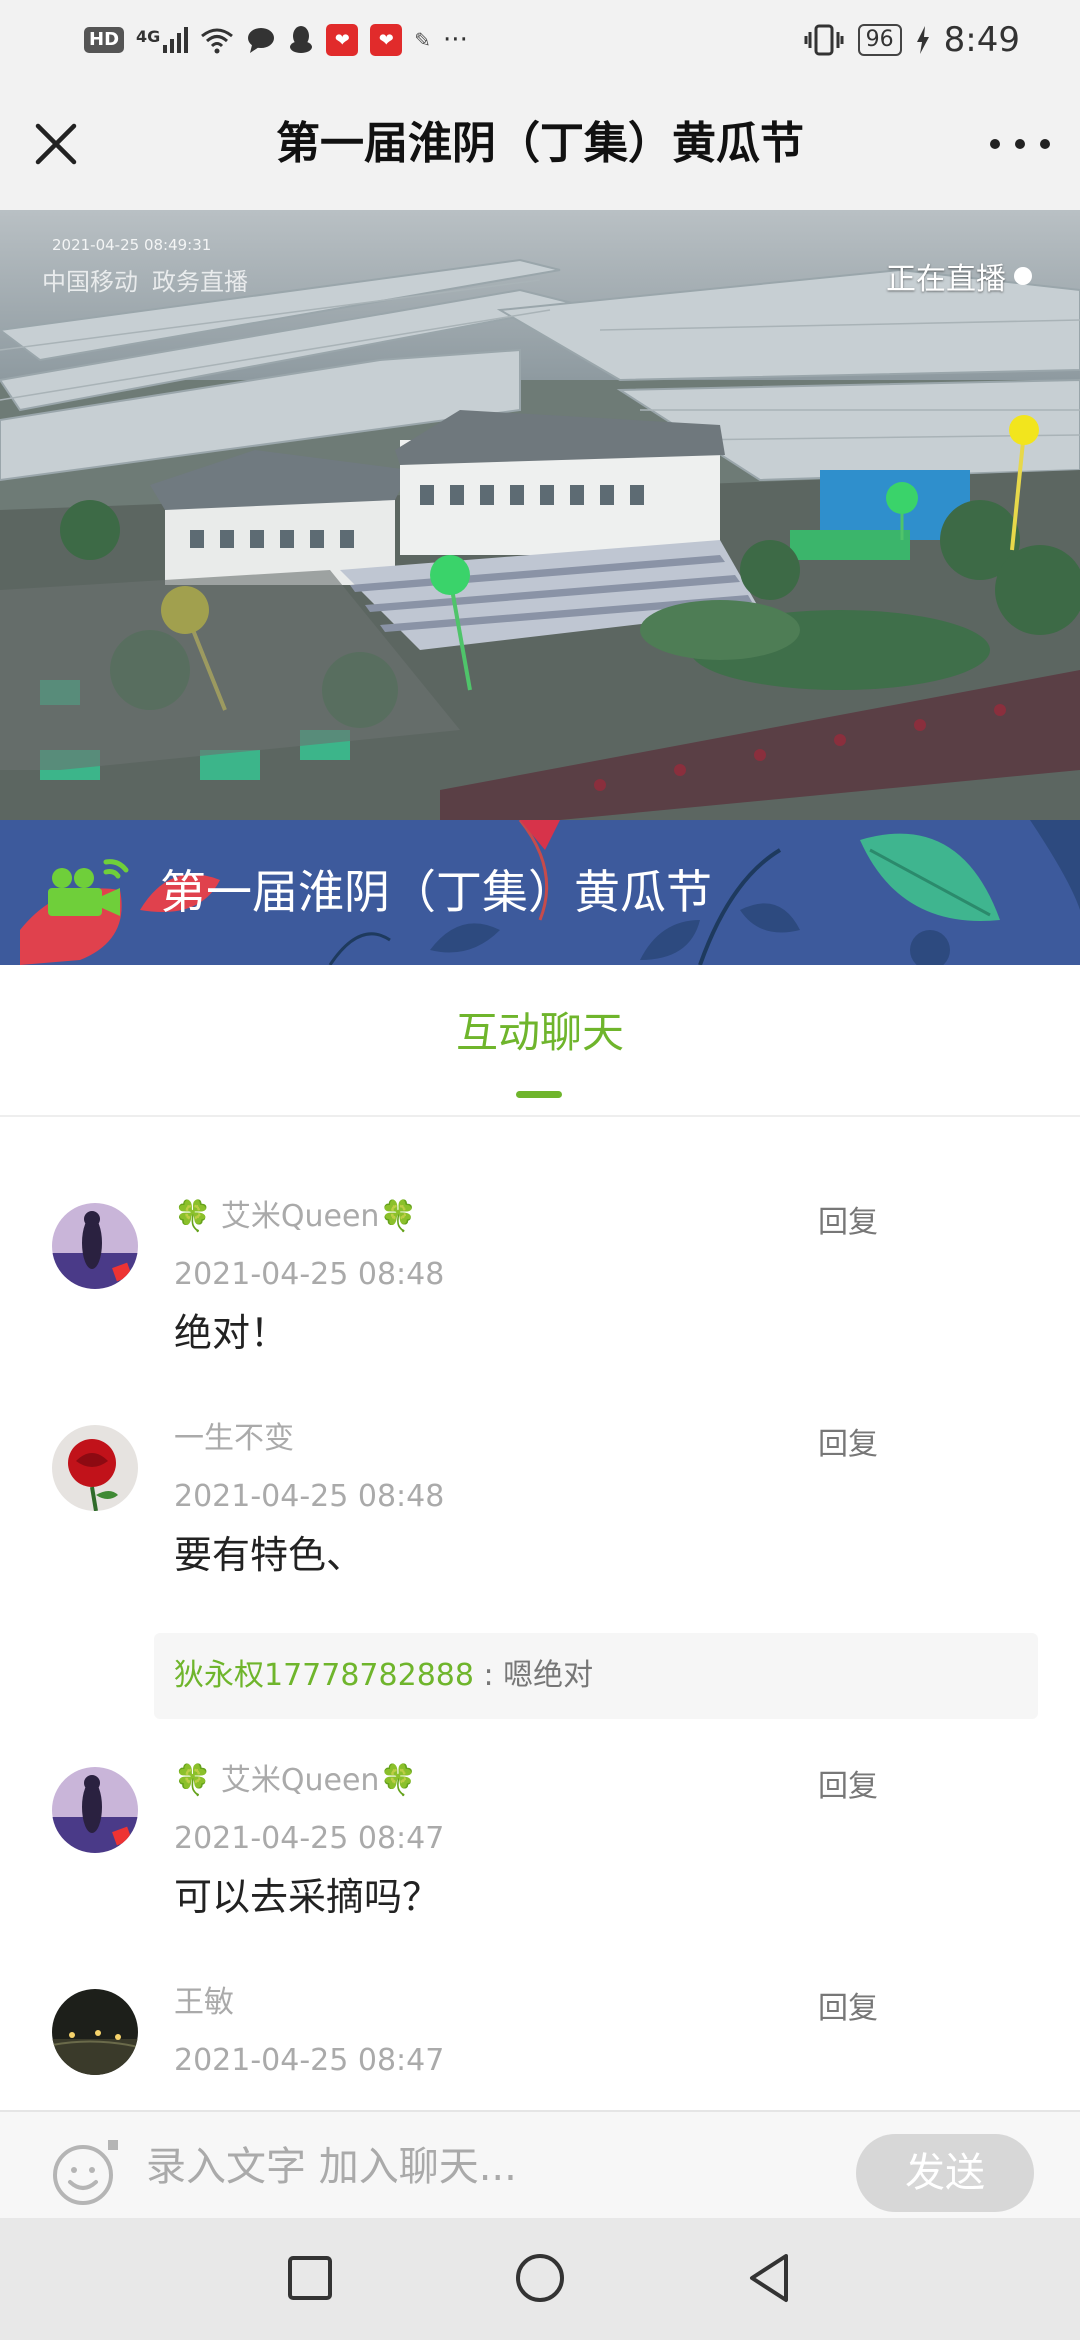 The height and width of the screenshot is (2340, 1080). I want to click on status-right-icons: 96 8:49, so click(912, 40).